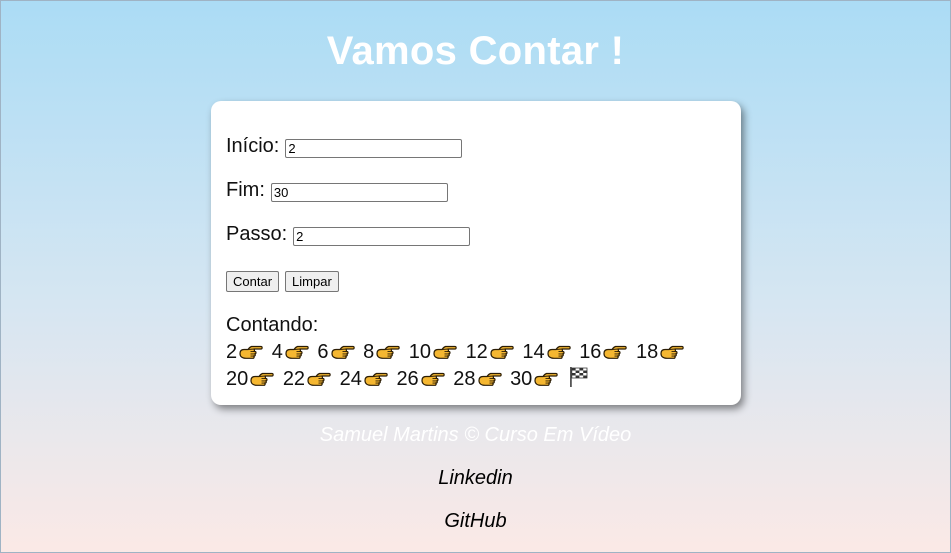 The height and width of the screenshot is (553, 951). I want to click on count-number: 12, so click(490, 352).